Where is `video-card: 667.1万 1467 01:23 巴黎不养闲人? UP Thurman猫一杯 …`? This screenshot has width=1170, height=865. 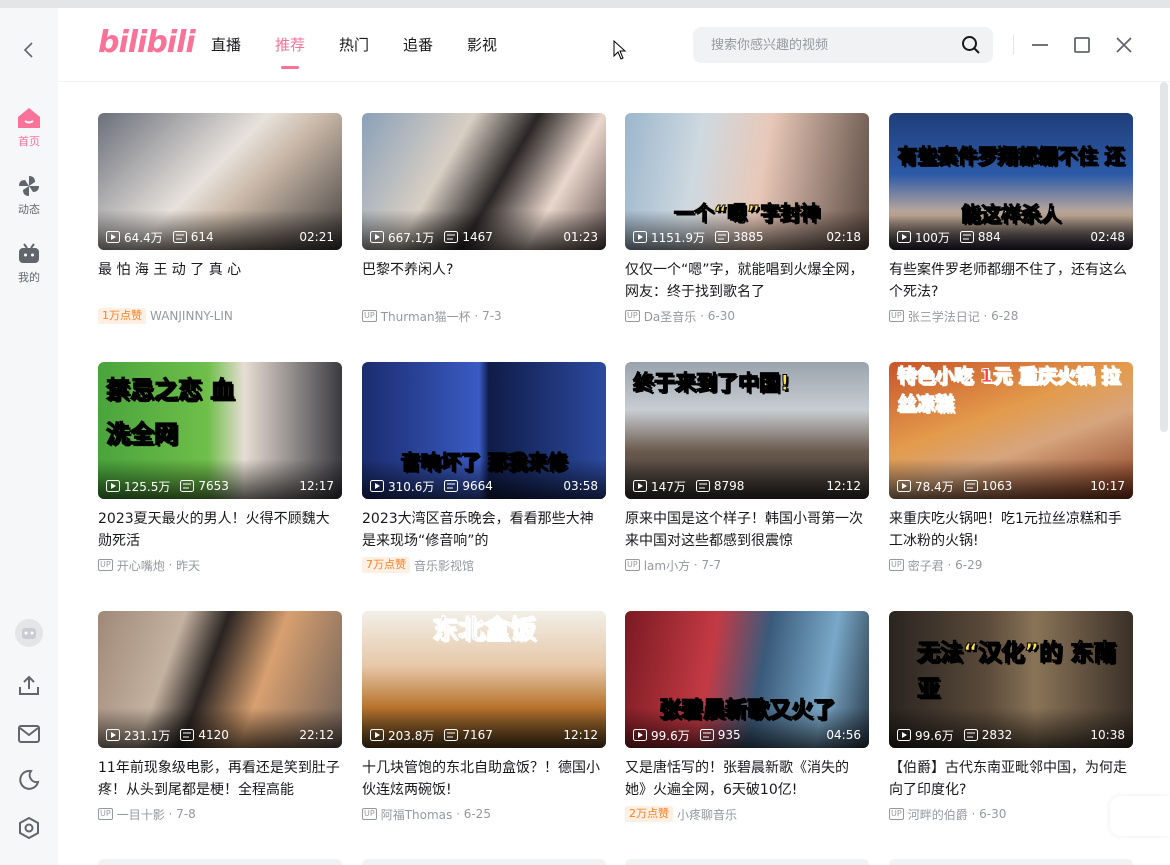
video-card: 667.1万 1467 01:23 巴黎不养闲人? UP Thurman猫一杯 … is located at coordinates (484, 219).